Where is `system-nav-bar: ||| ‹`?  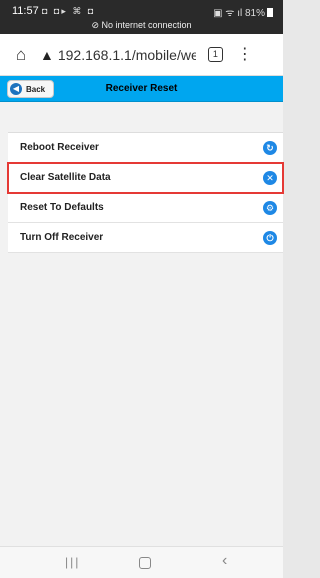 system-nav-bar: ||| ‹ is located at coordinates (141, 562).